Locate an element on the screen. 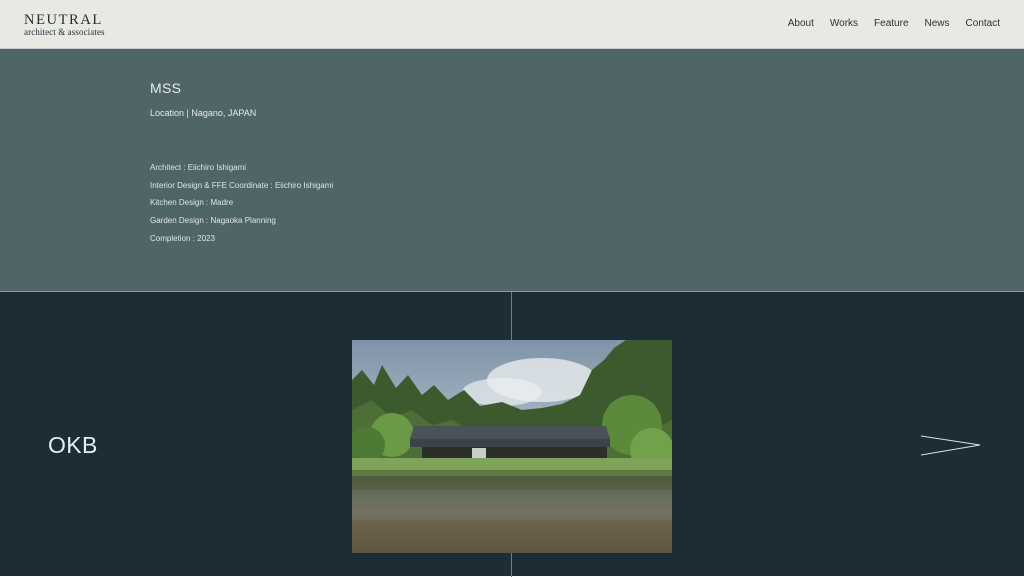 This screenshot has width=1024, height=577. credit-kitchen-design: Kitchen Design : Madre is located at coordinates (192, 203).